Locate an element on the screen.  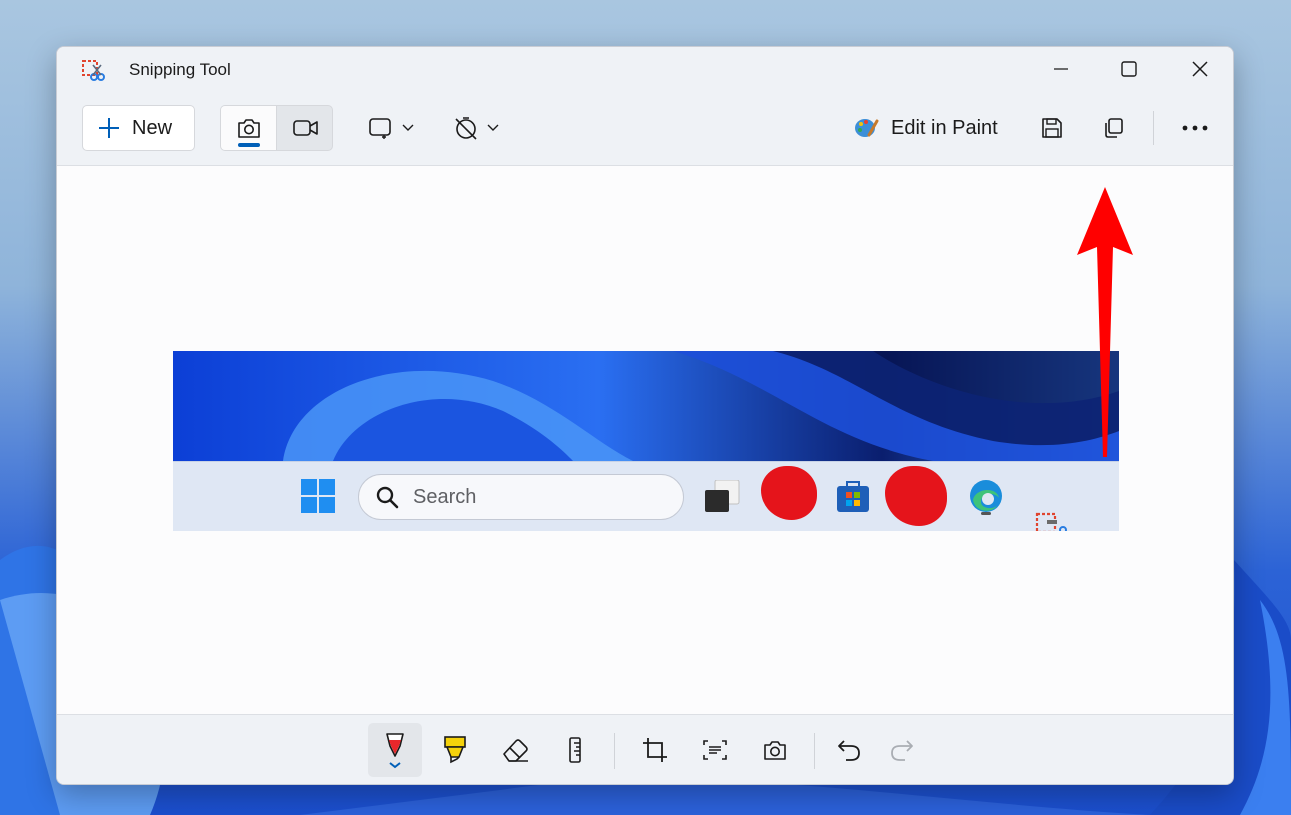
snip-mode-button is located at coordinates (249, 128).